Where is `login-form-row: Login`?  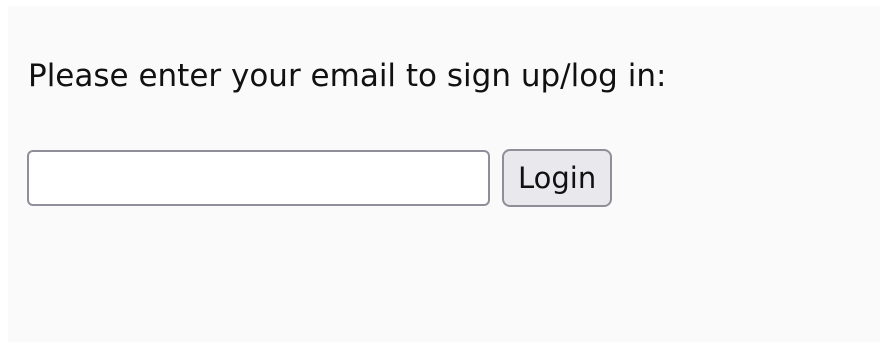
login-form-row: Login is located at coordinates (320, 178).